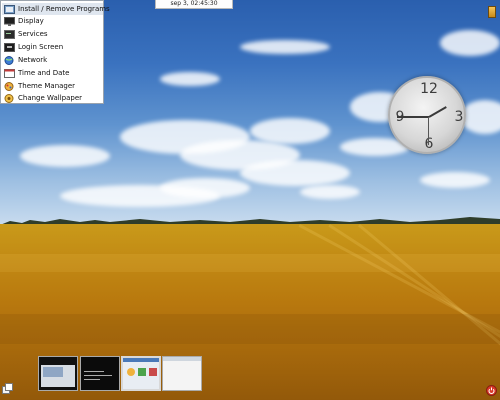 The width and height of the screenshot is (500, 400). I want to click on menu-item-label: Login Screen, so click(41, 47).